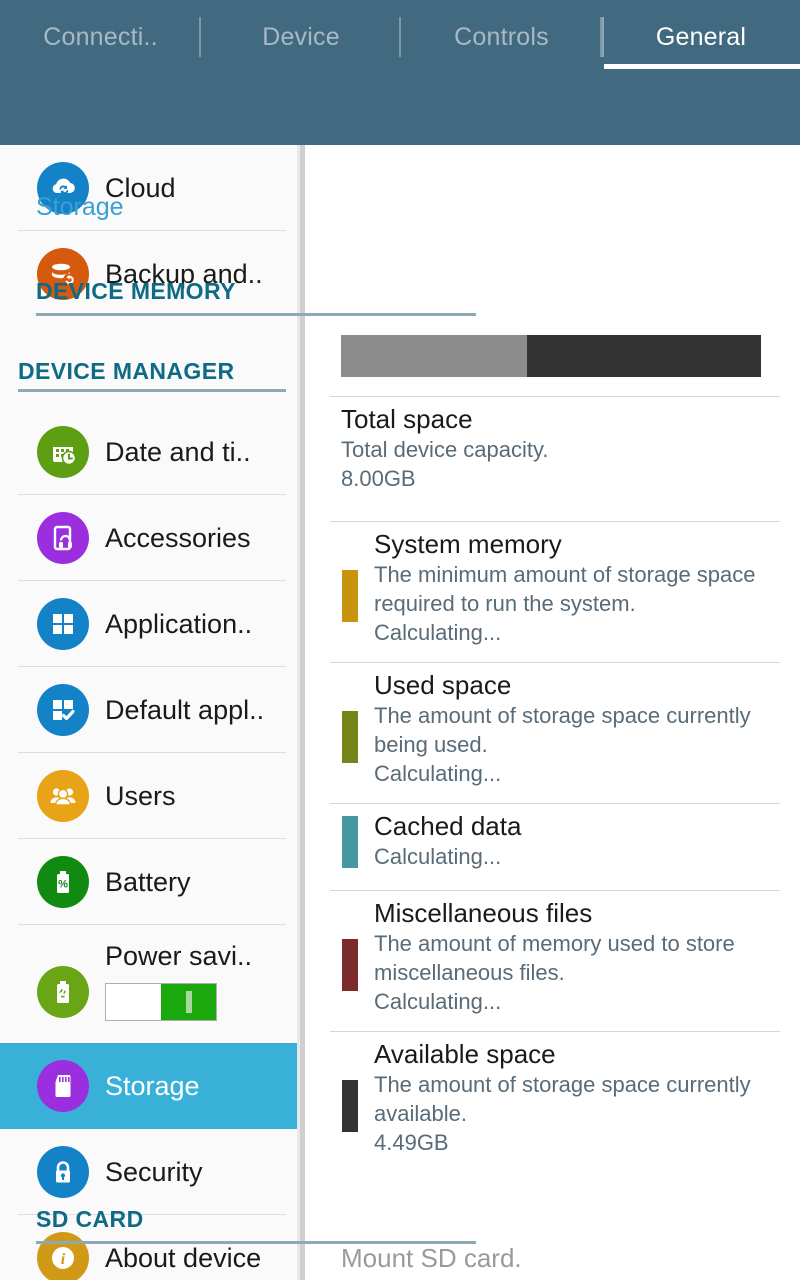 This screenshot has height=1280, width=800. I want to click on sidebar-item-label: Battery, so click(148, 881).